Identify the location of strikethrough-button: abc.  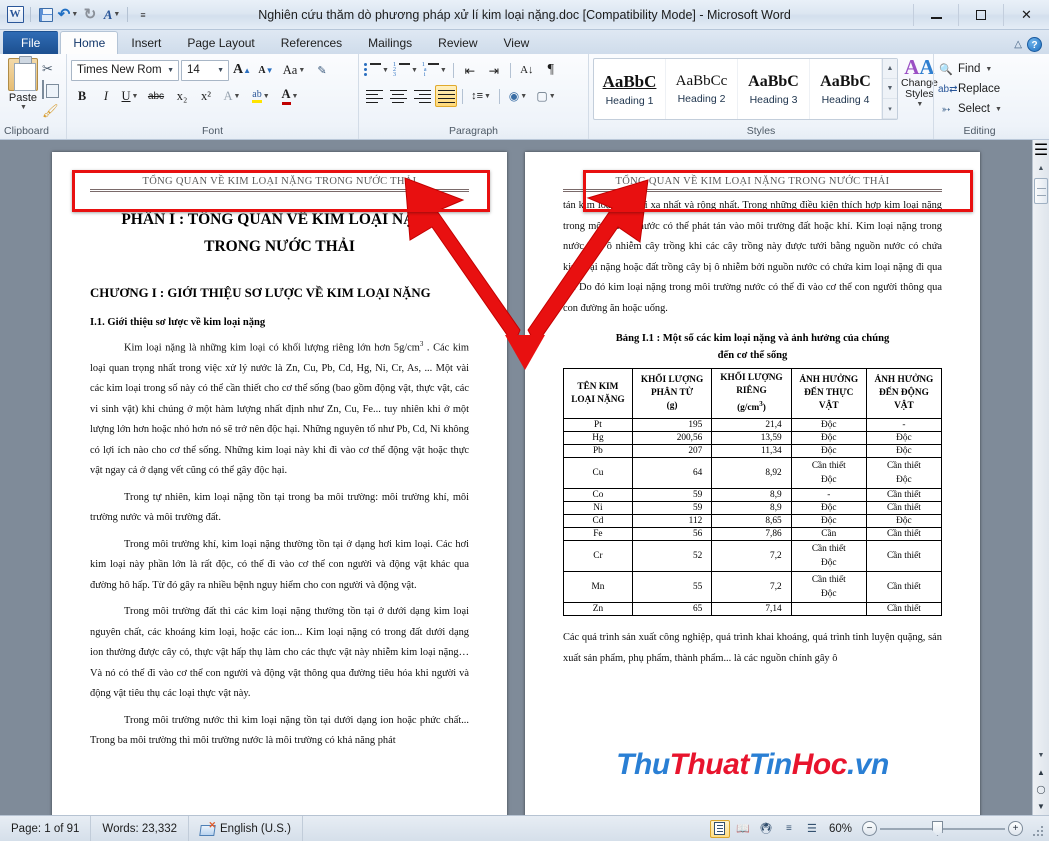
(156, 96).